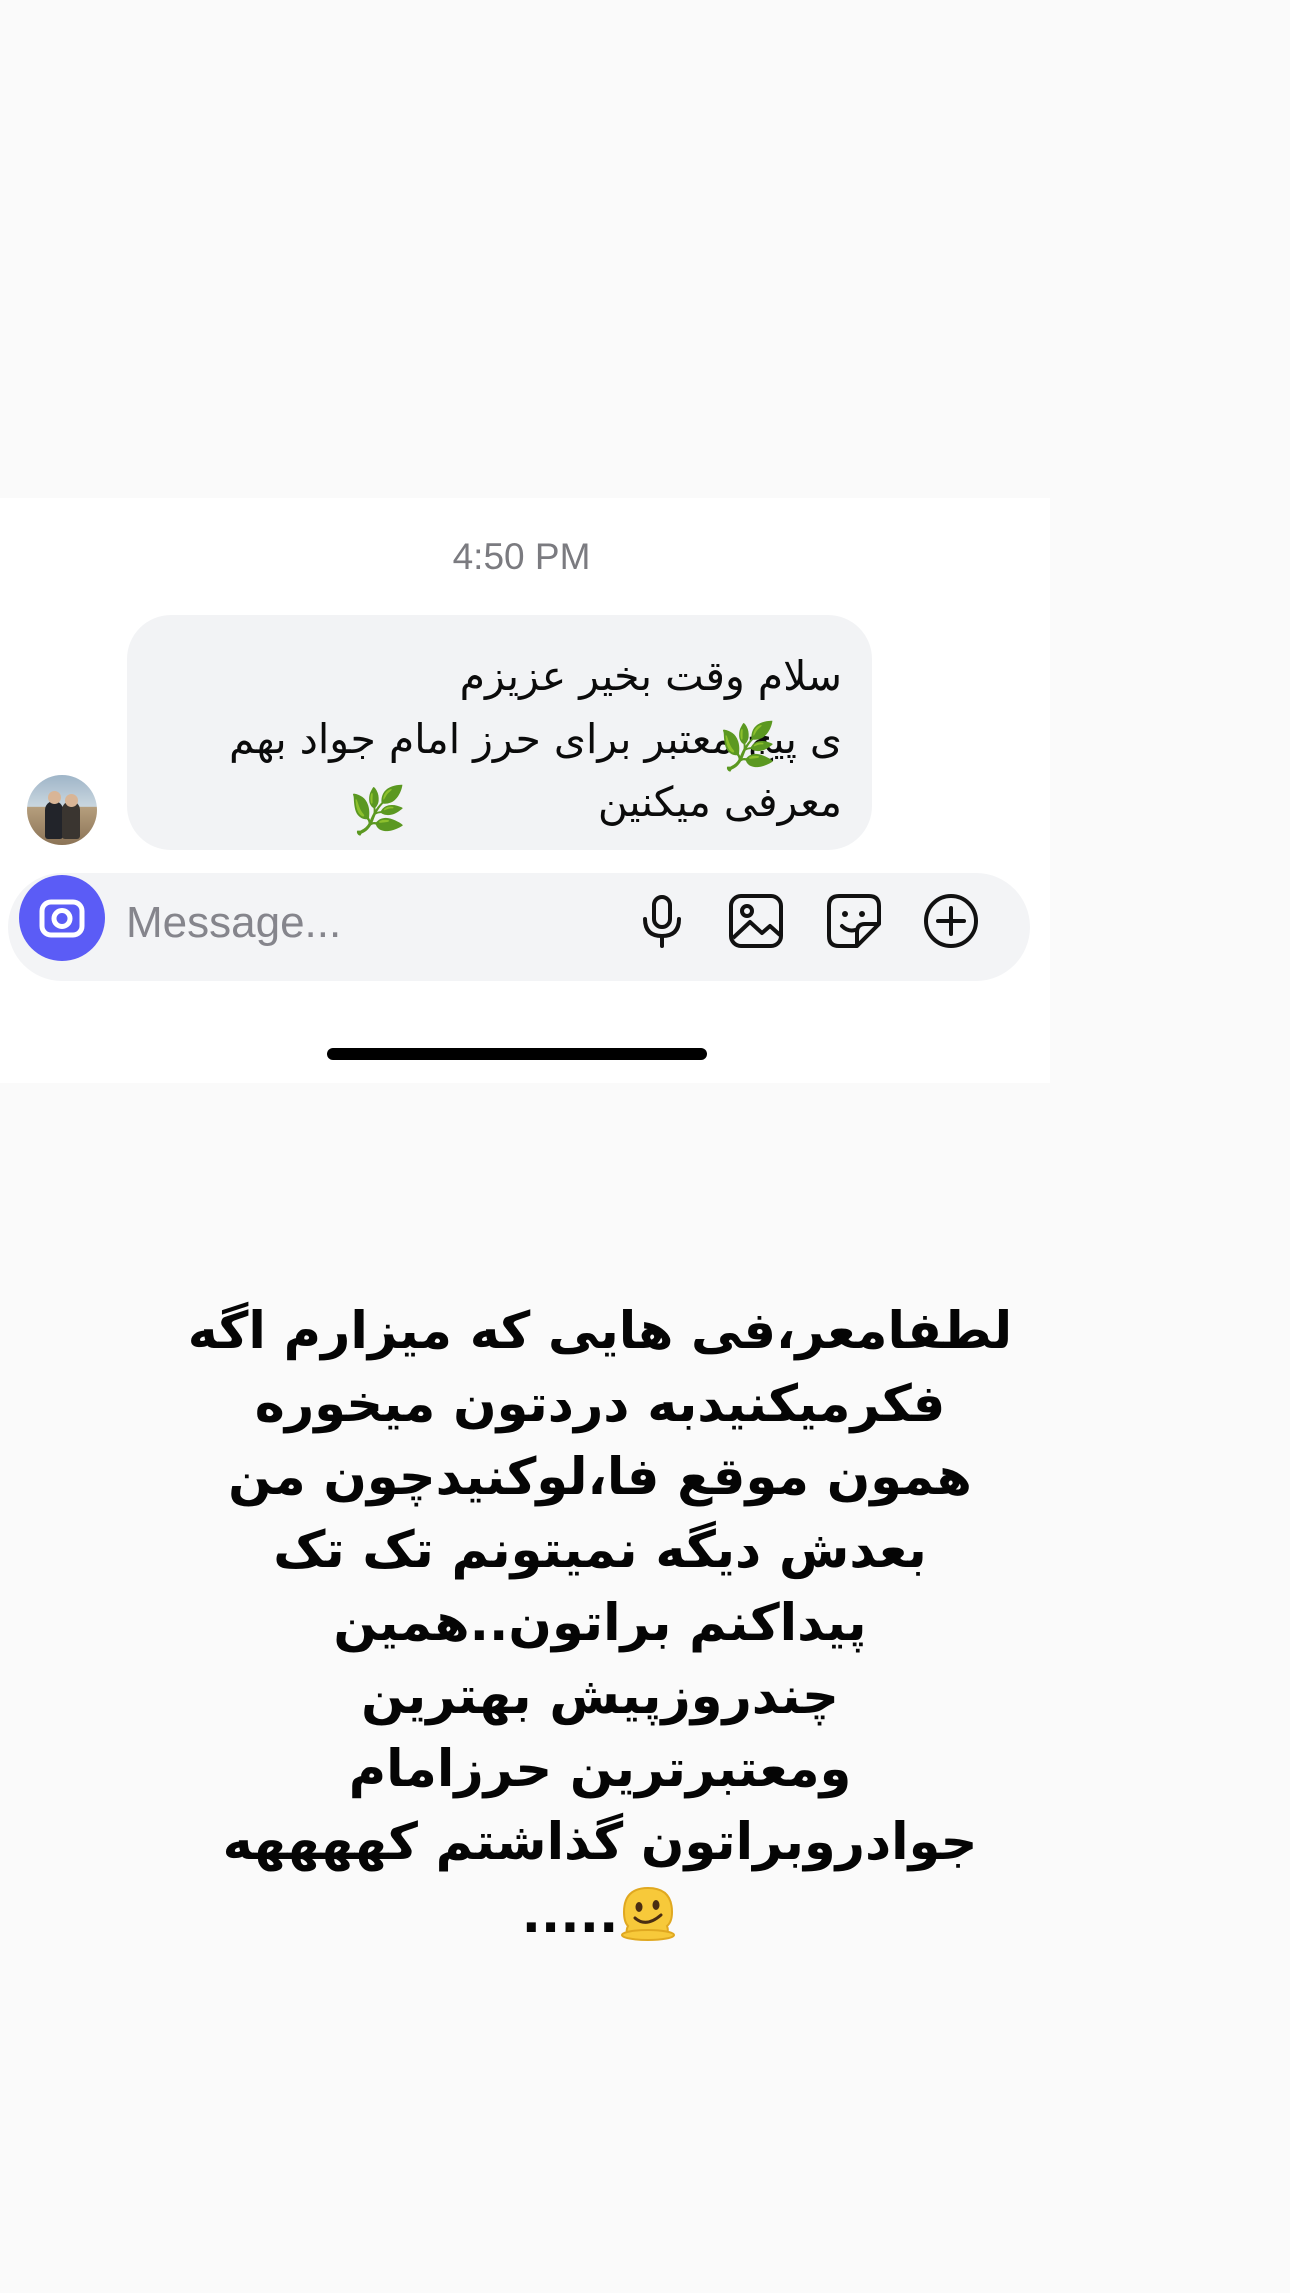  Describe the element at coordinates (951, 921) in the screenshot. I see `plus-circle-icon` at that location.